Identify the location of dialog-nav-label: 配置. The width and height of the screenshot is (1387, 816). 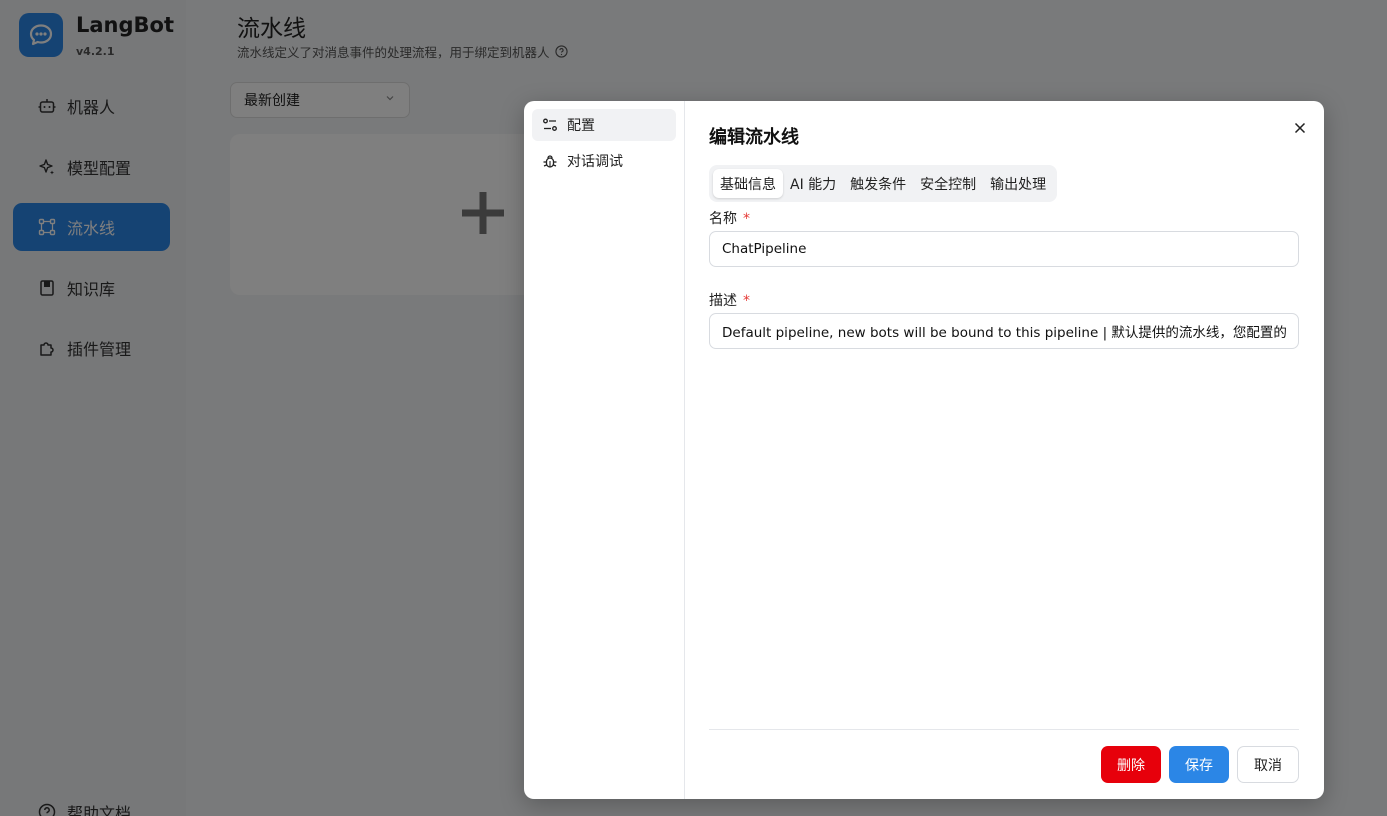
(581, 126).